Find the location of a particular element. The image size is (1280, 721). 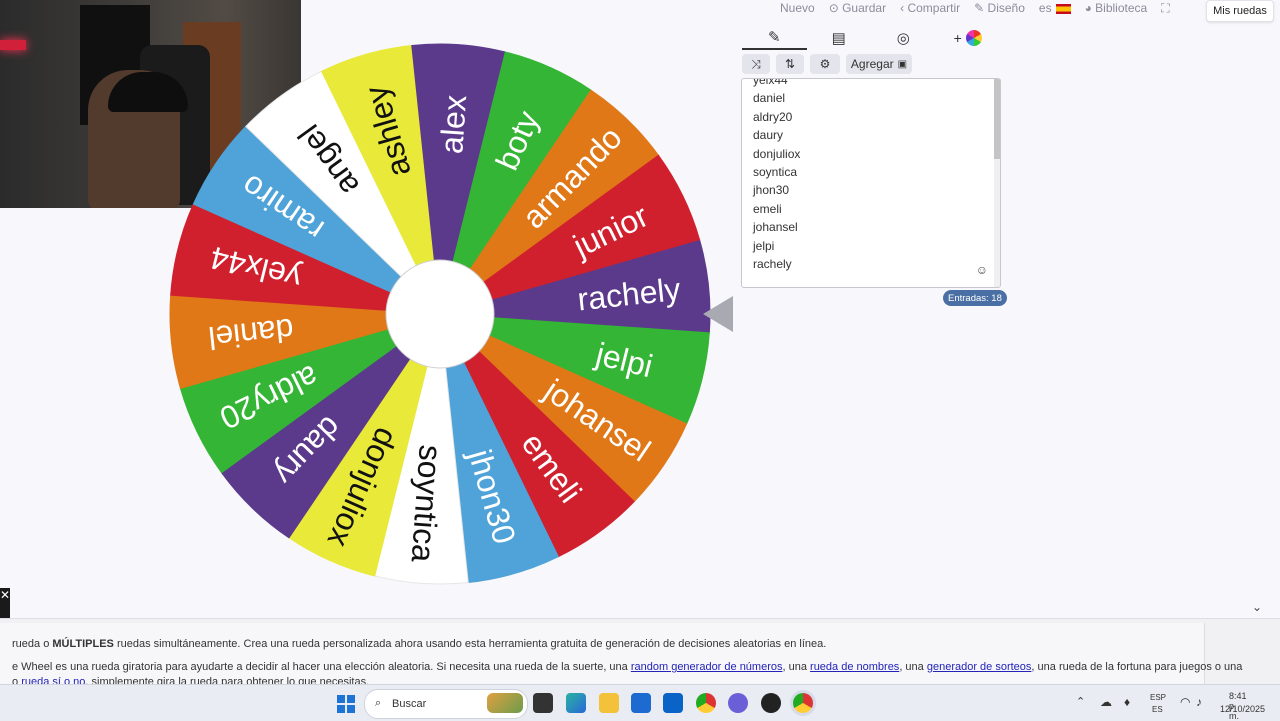

language-top: ESP is located at coordinates (1158, 697).